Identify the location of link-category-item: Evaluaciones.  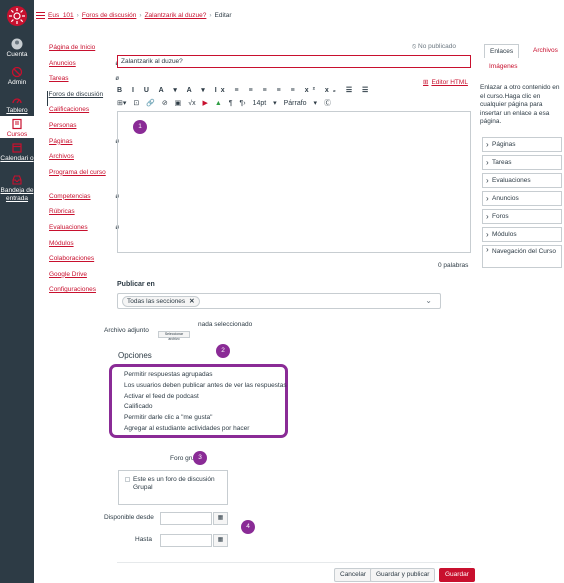
(522, 180).